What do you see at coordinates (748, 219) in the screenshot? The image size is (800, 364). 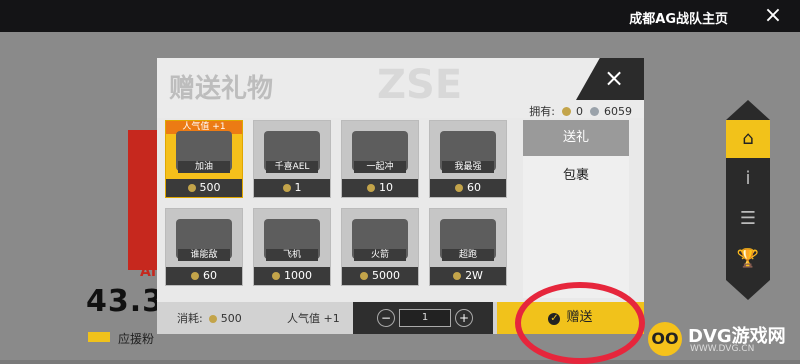 I see `chat-icon: ☰` at bounding box center [748, 219].